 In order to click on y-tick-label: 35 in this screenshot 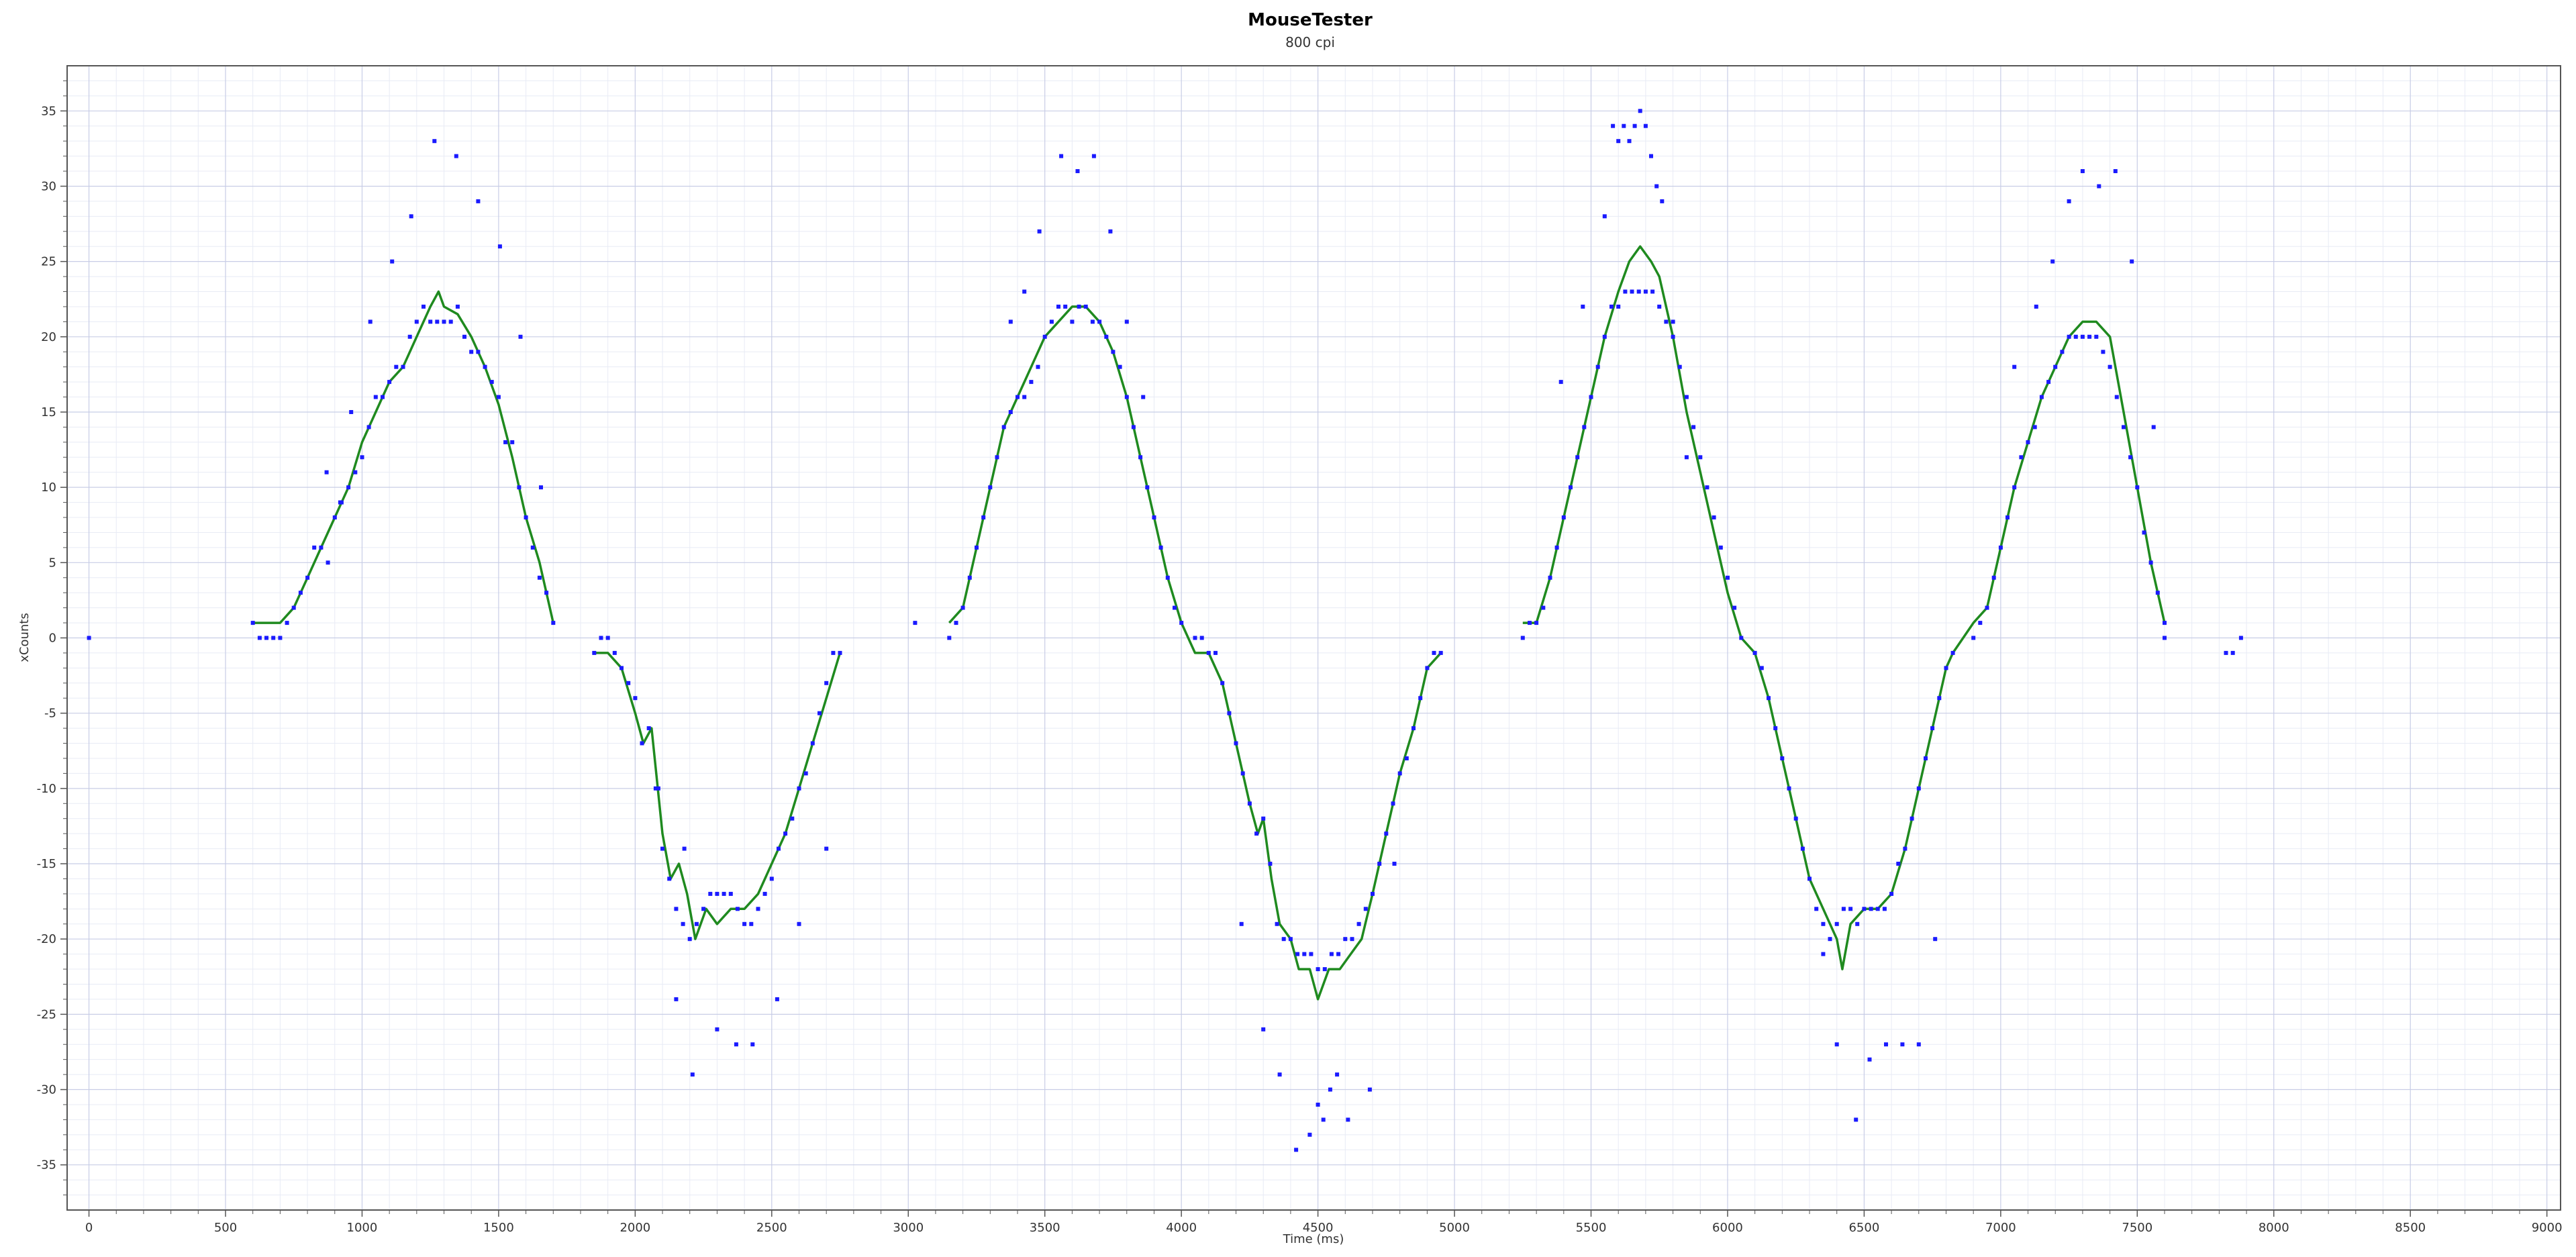, I will do `click(48, 111)`.